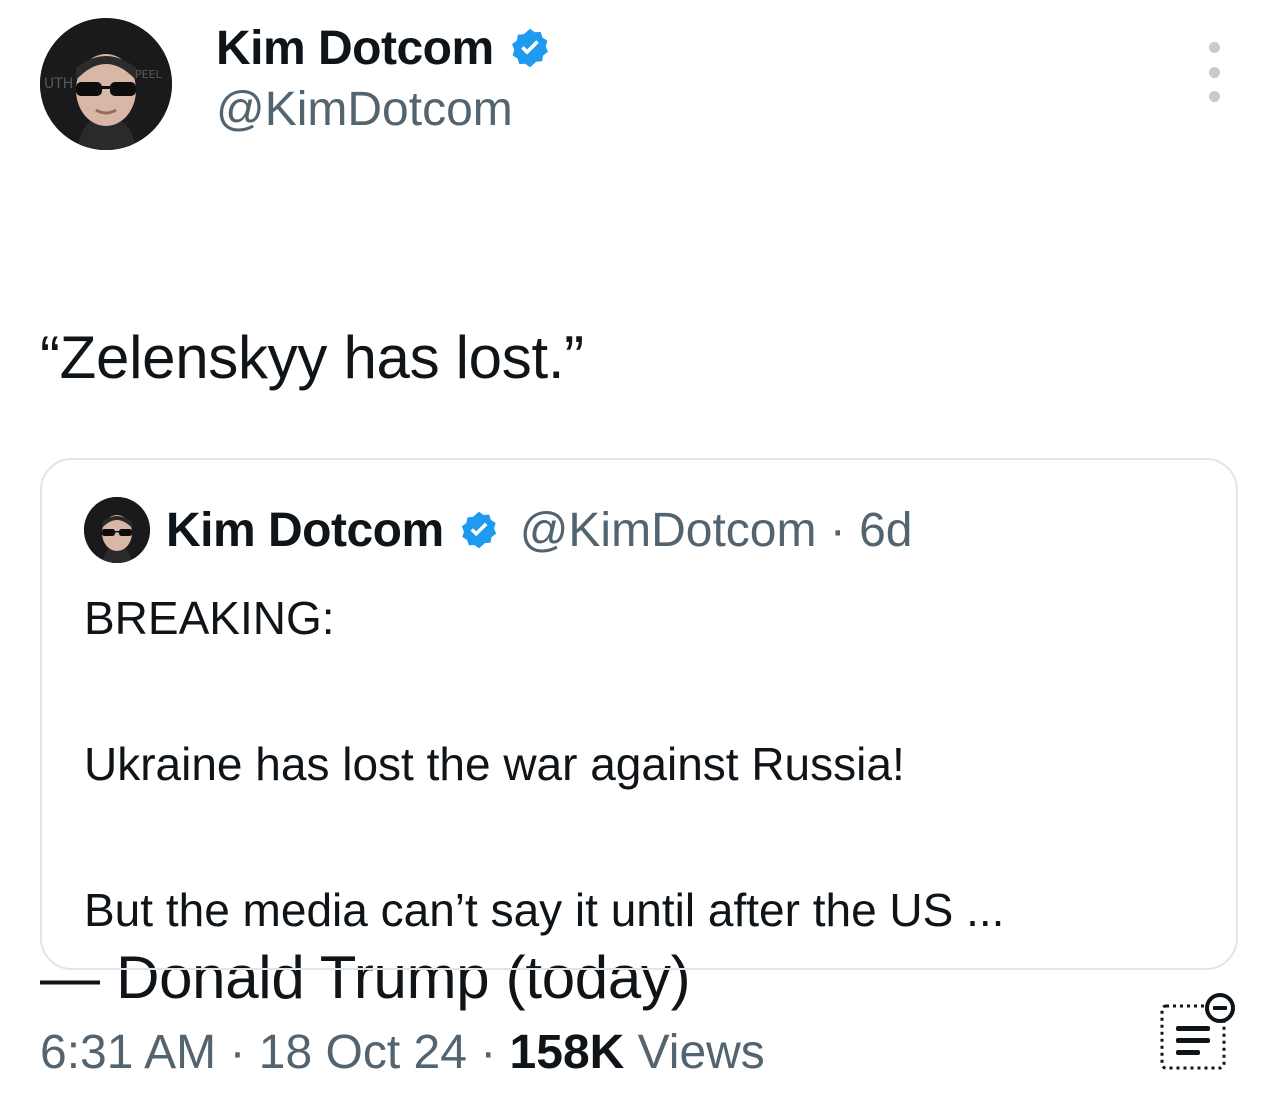  I want to click on avatar-image: UTH PEEL, so click(106, 84).